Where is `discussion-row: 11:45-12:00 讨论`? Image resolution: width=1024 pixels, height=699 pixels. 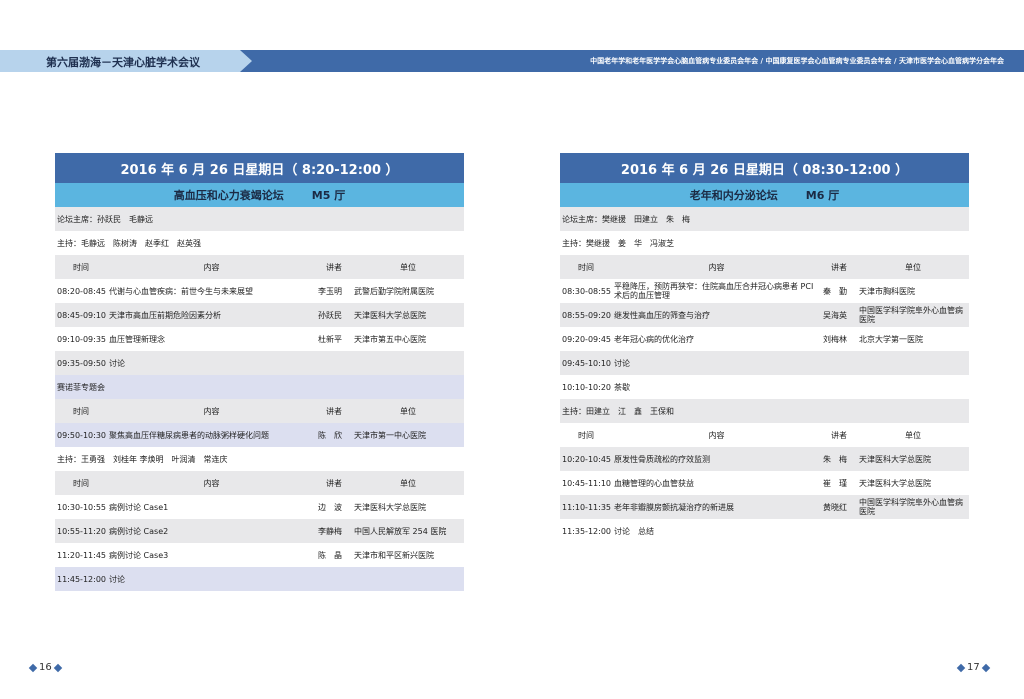
discussion-row: 11:45-12:00 讨论 is located at coordinates (259, 579).